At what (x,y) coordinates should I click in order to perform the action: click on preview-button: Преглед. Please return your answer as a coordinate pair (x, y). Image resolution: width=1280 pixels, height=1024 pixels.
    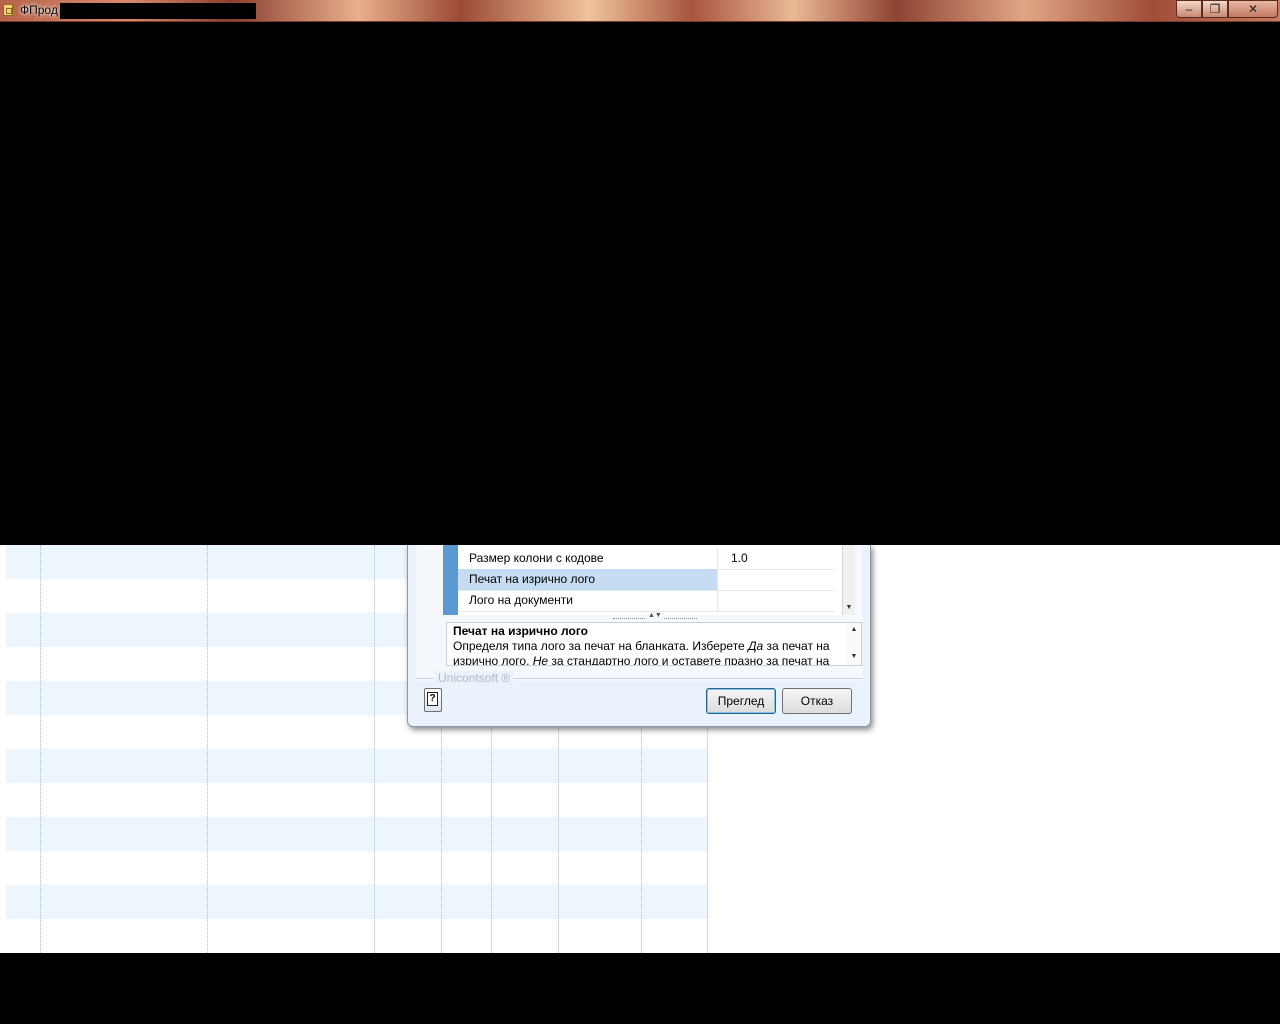
    Looking at the image, I should click on (741, 701).